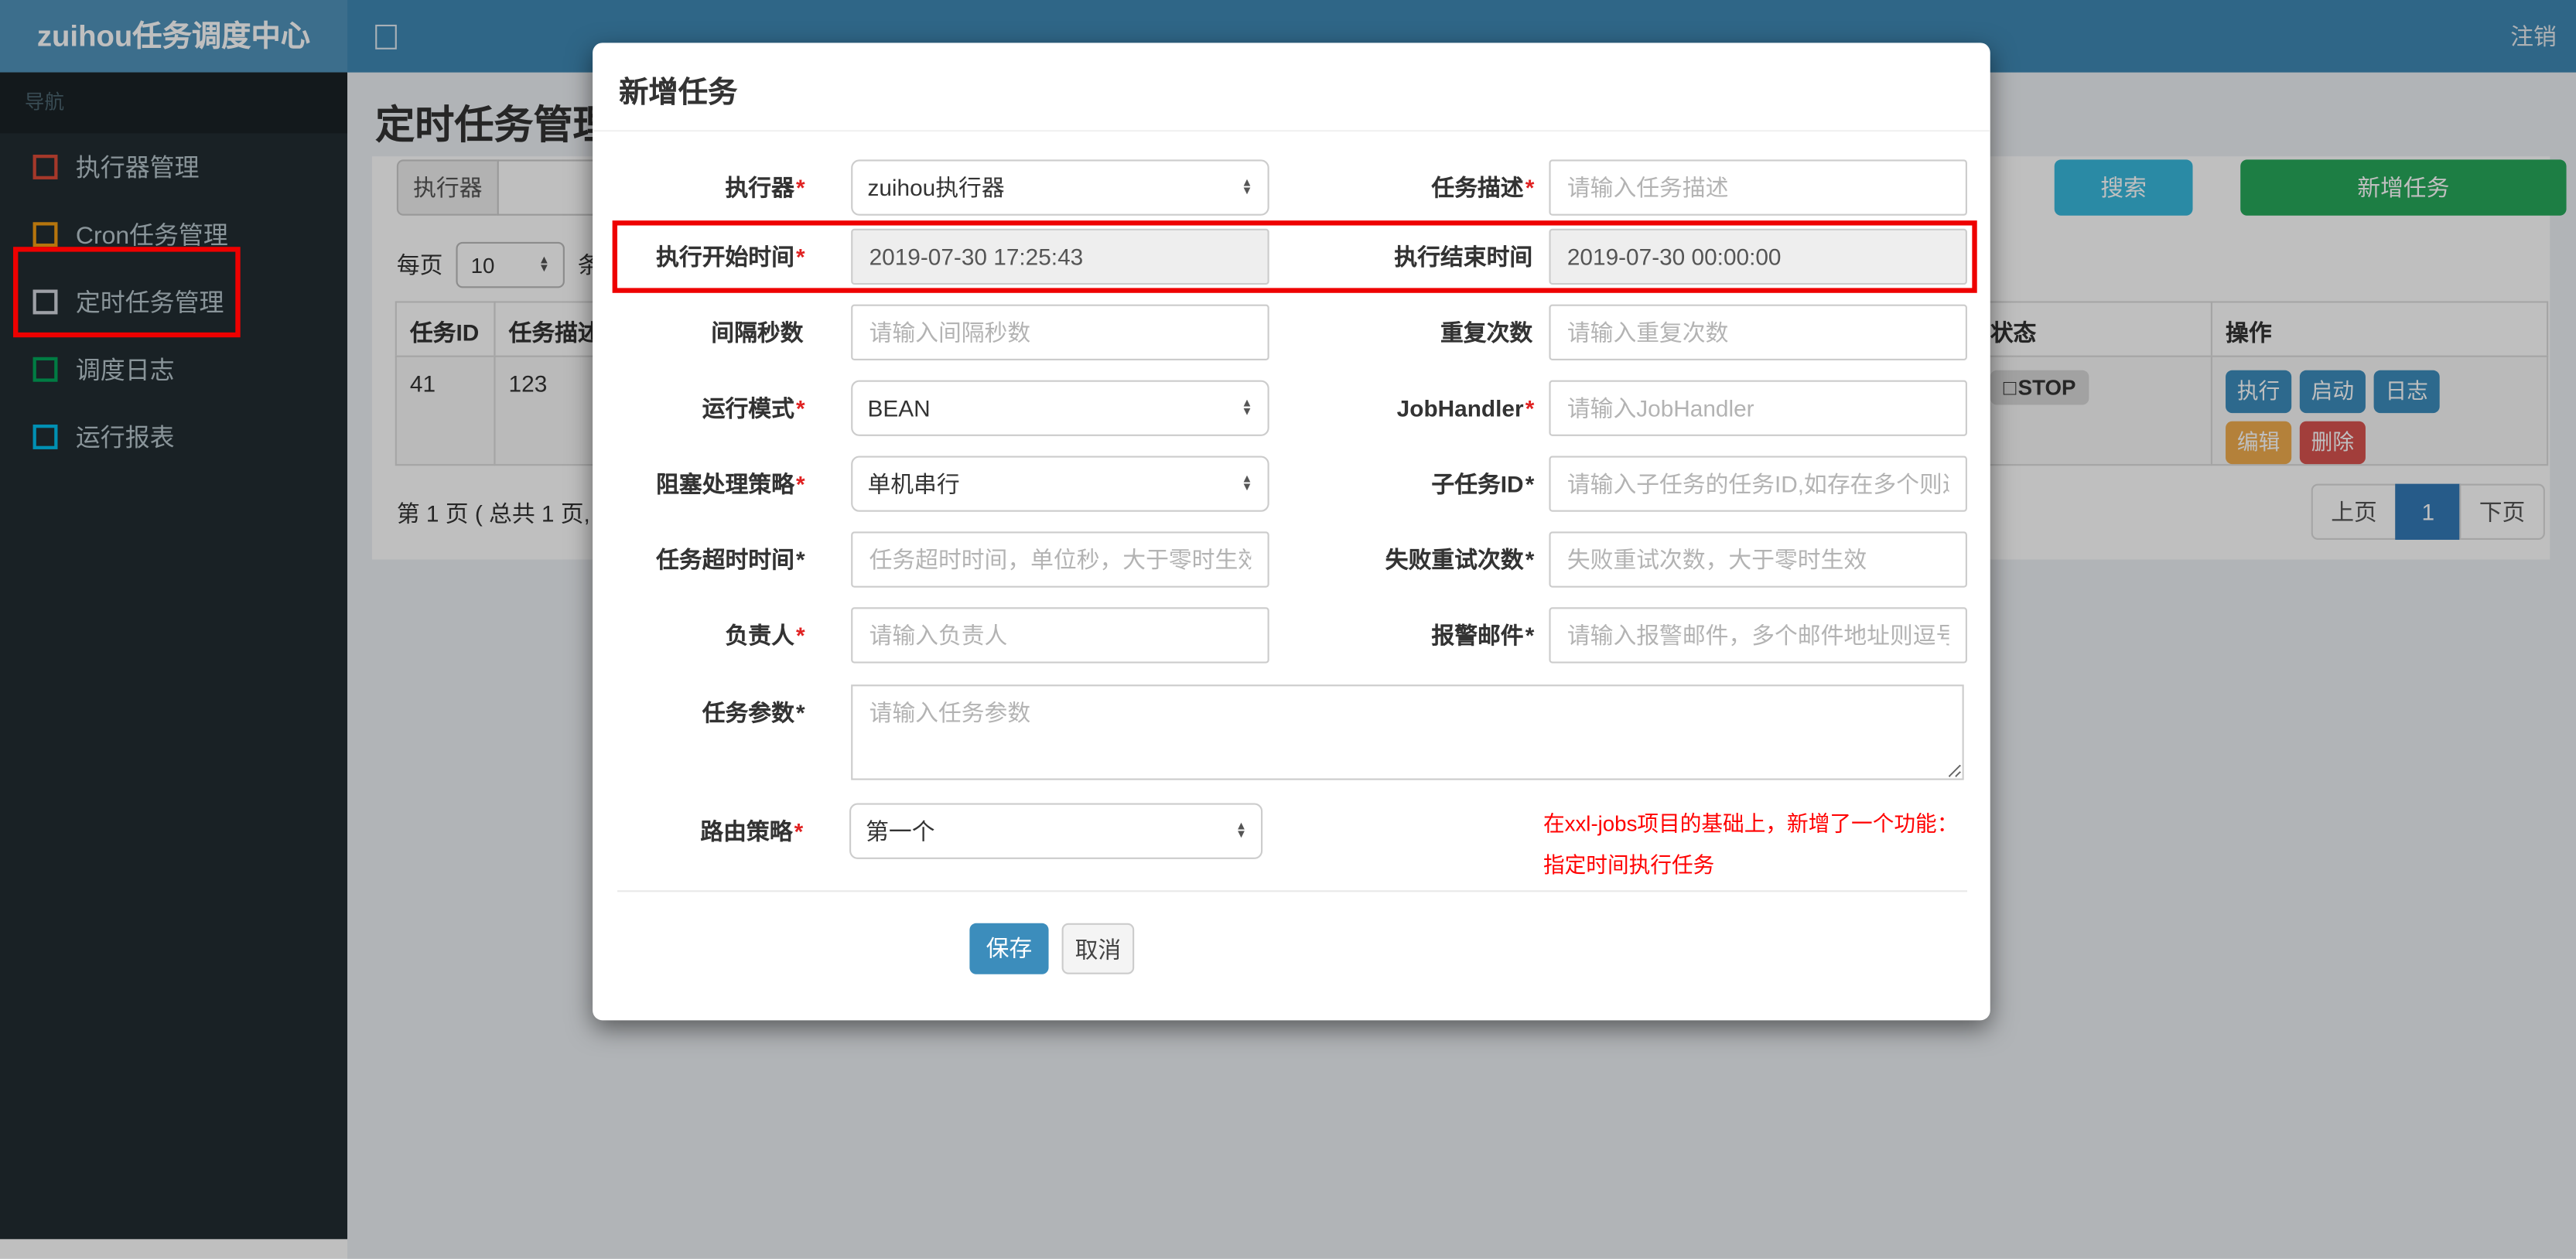 The height and width of the screenshot is (1259, 2576). I want to click on run-mode-label: 运行模式 *, so click(753, 407).